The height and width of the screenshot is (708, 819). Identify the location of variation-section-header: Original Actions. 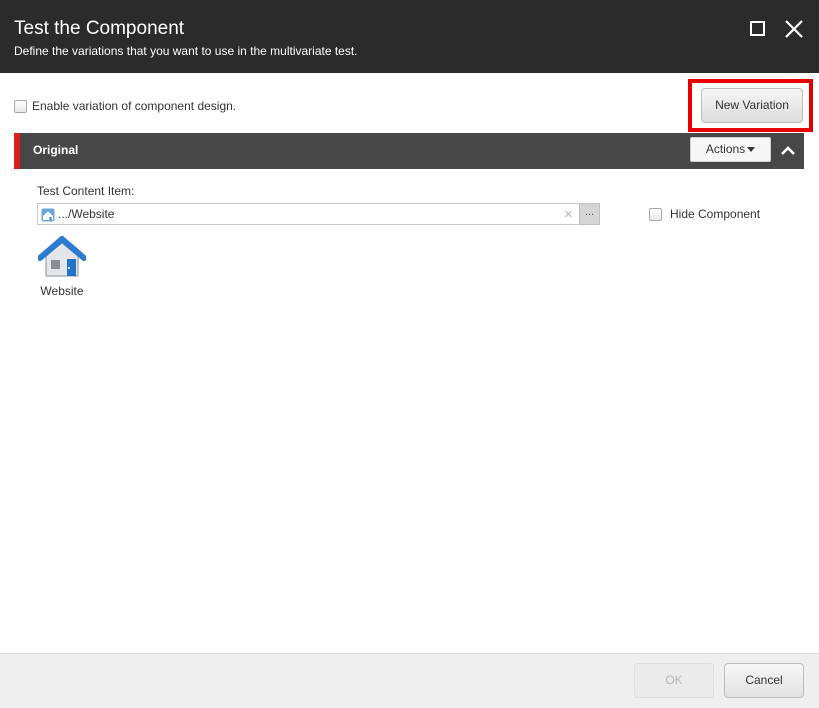
(409, 151).